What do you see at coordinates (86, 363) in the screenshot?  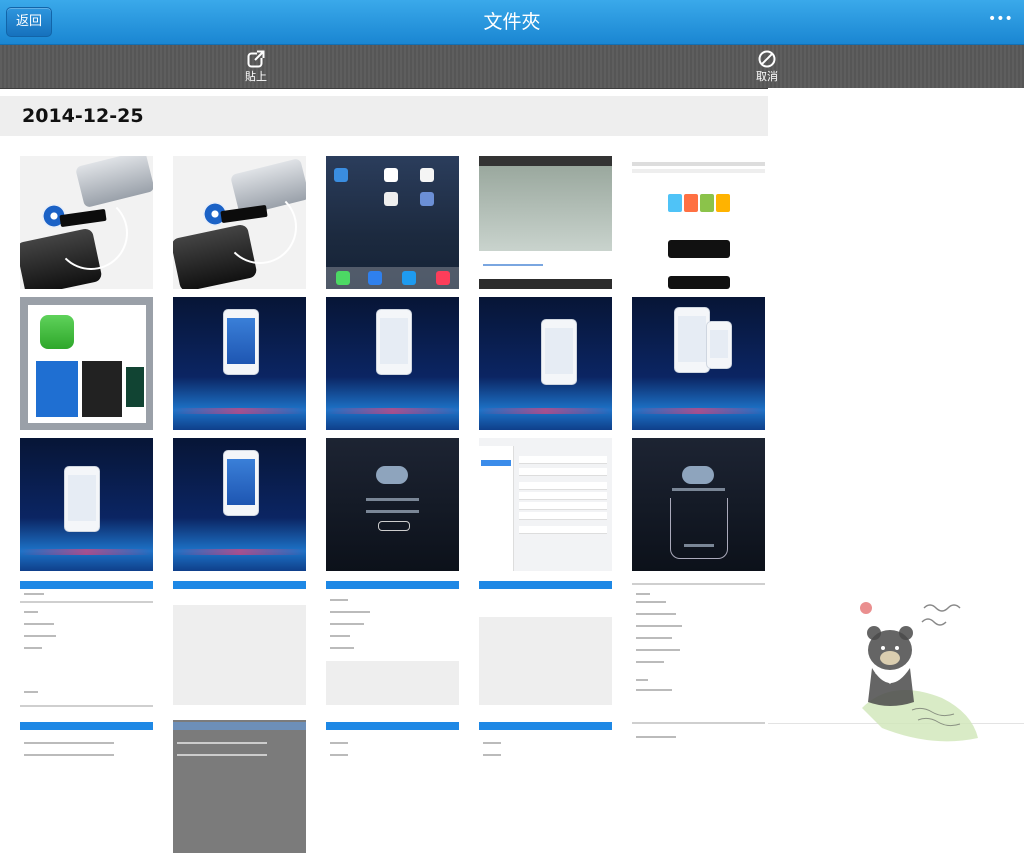 I see `thumbnail-app-info` at bounding box center [86, 363].